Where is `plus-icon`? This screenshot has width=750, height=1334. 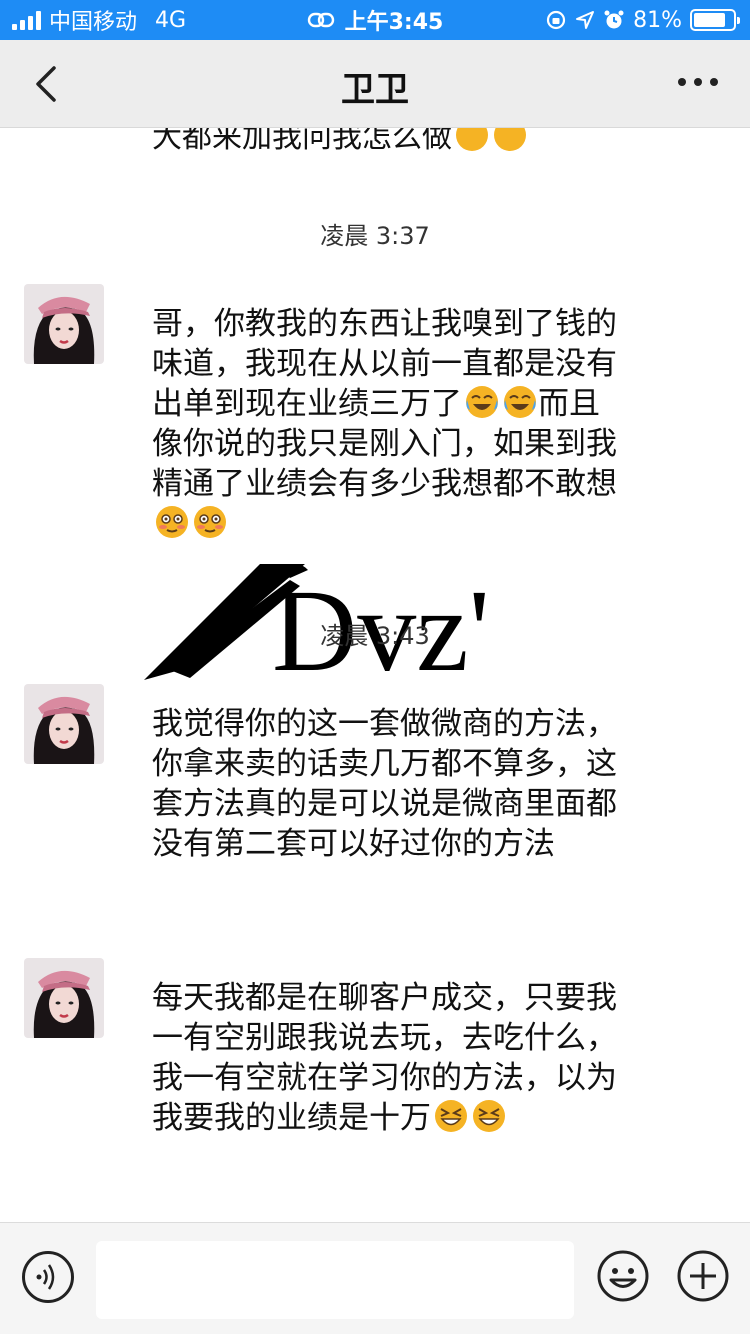
plus-icon is located at coordinates (703, 1276).